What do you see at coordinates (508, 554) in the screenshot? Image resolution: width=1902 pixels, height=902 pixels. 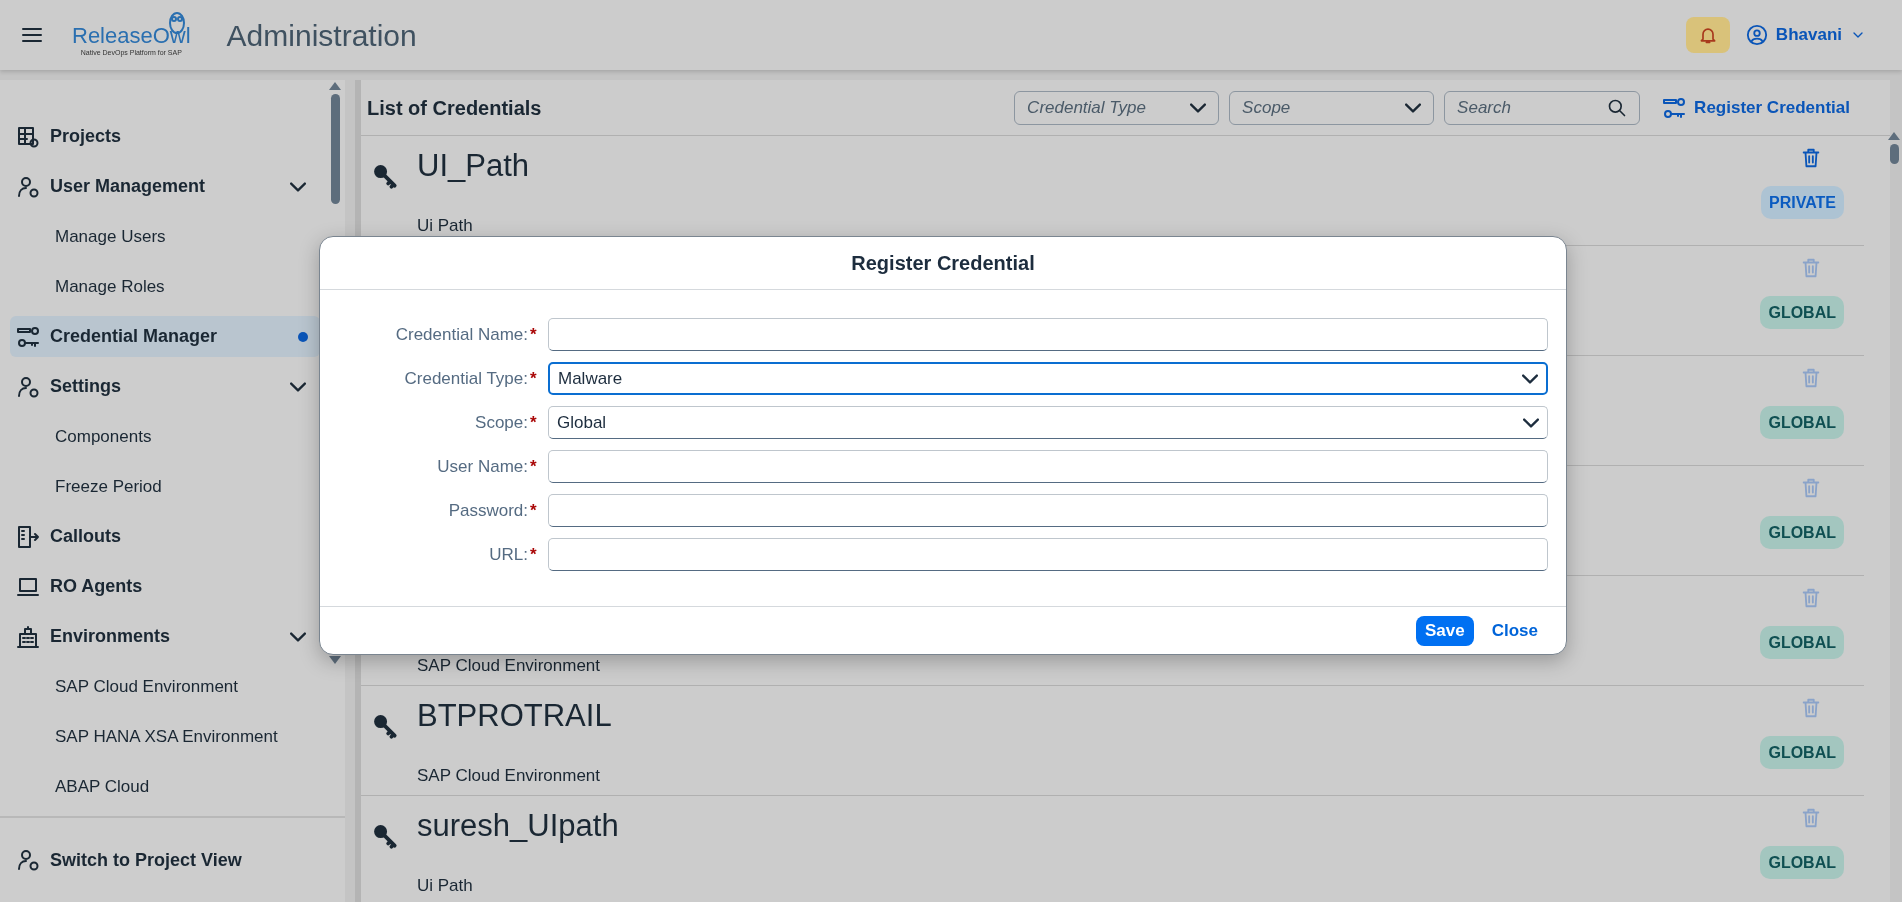 I see `field-label: URL:` at bounding box center [508, 554].